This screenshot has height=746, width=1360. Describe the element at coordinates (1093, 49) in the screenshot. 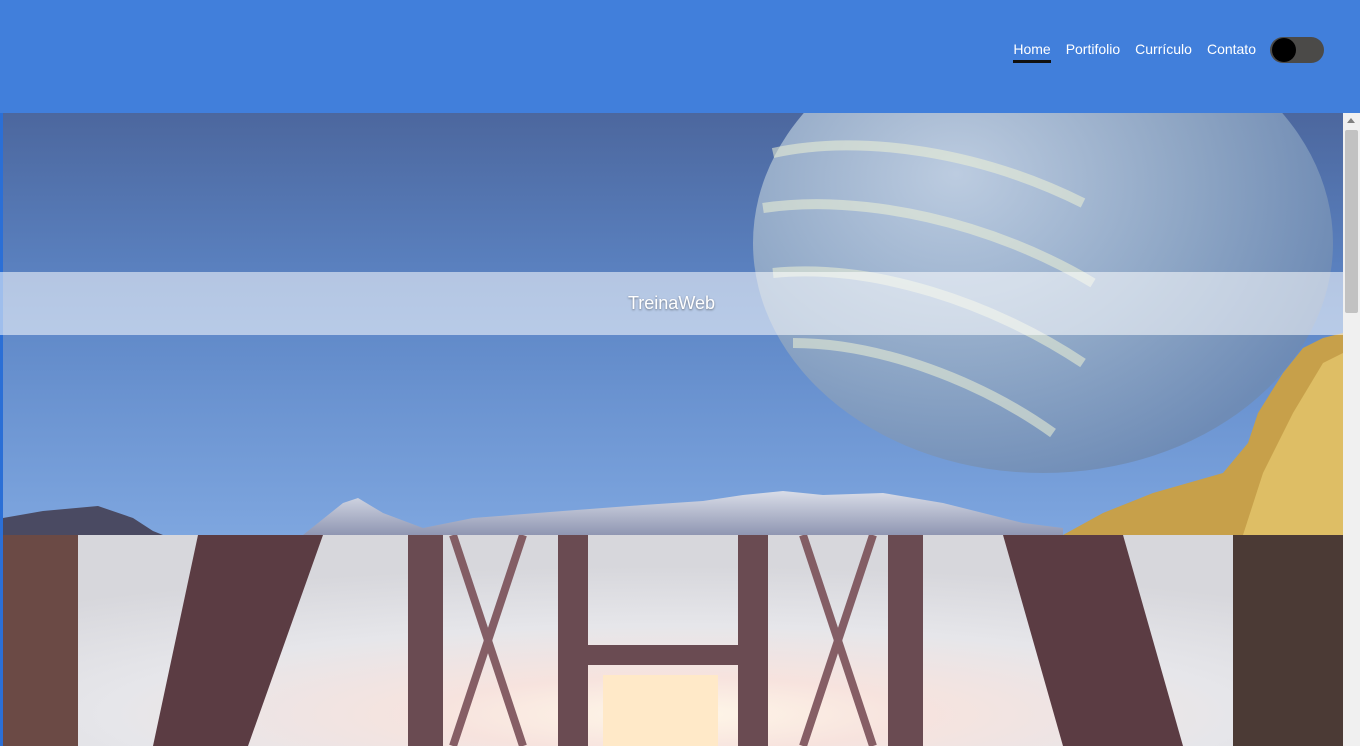

I see `nav-item-portifolio: Portifolio` at that location.